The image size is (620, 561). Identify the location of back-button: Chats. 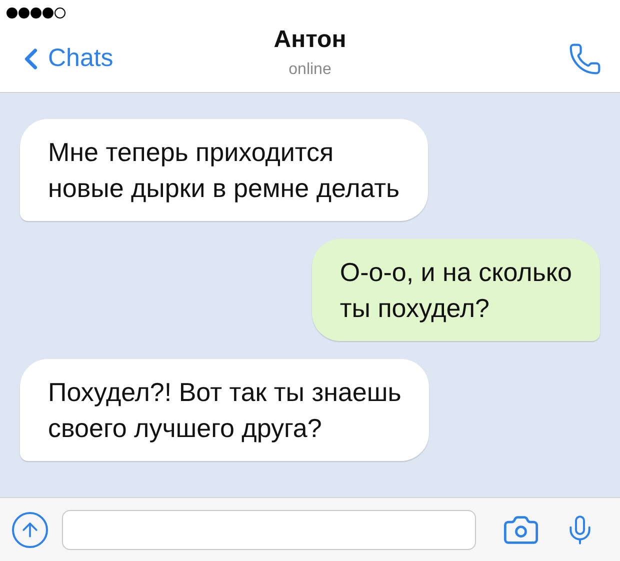
(89, 59).